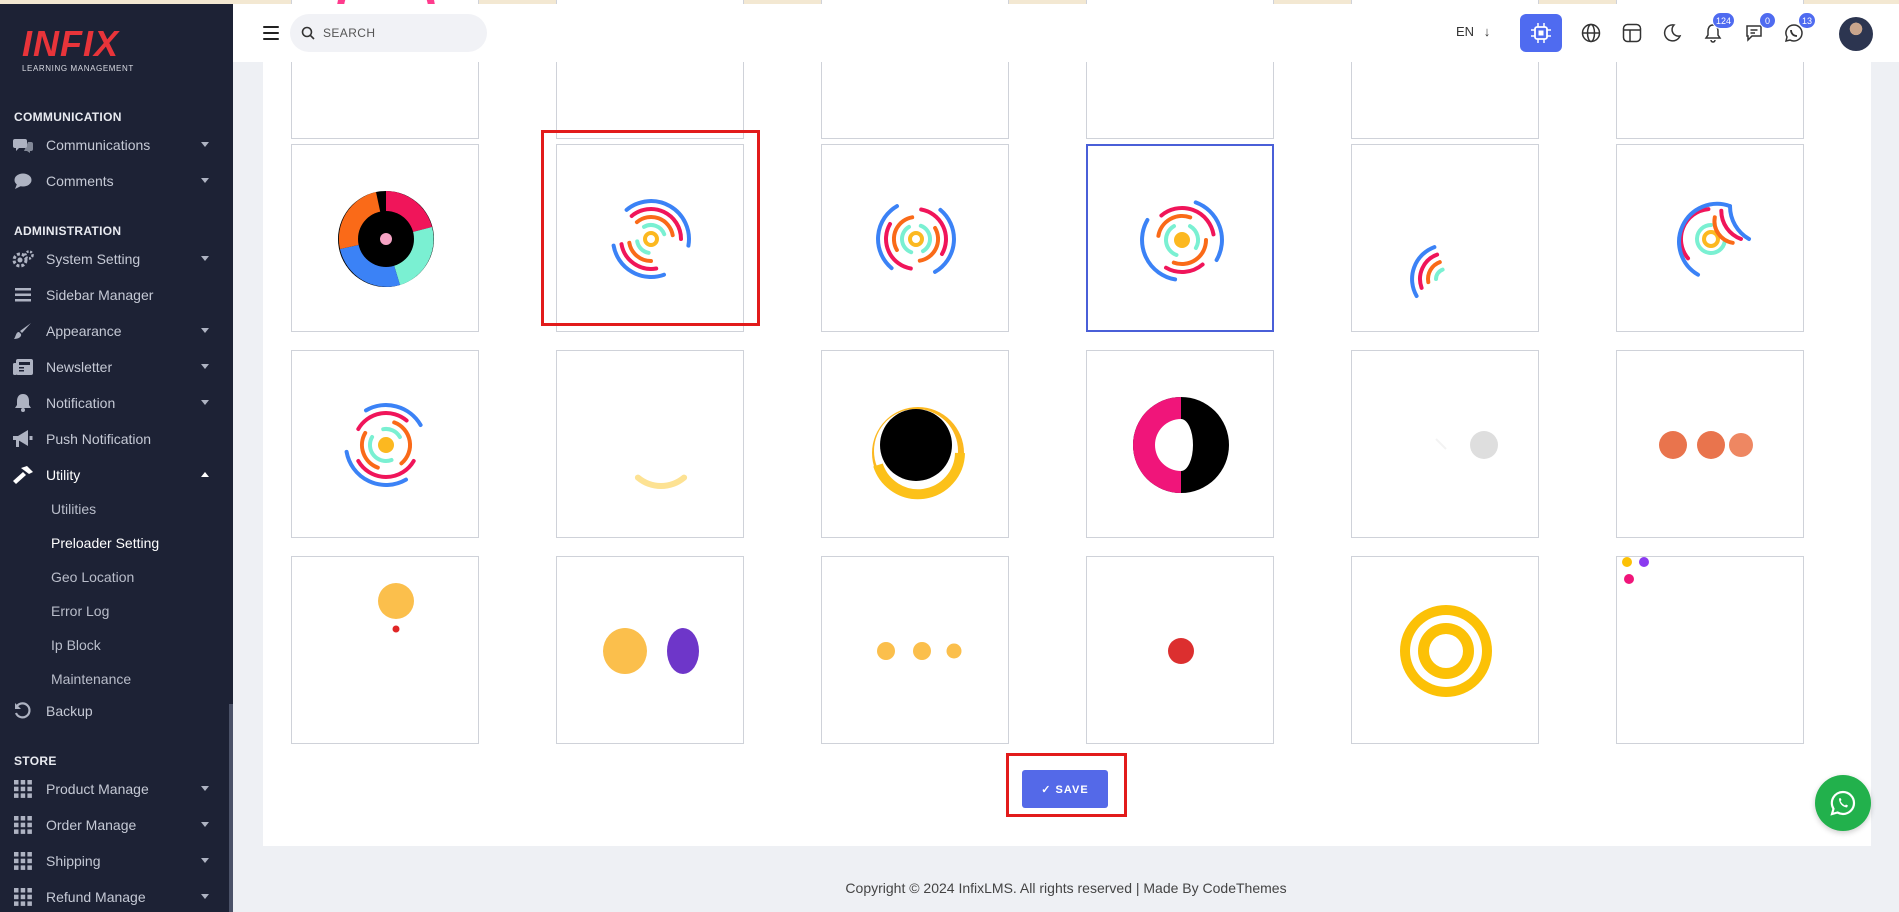 This screenshot has height=912, width=1899. I want to click on sidebar-item-label: Backup, so click(69, 711).